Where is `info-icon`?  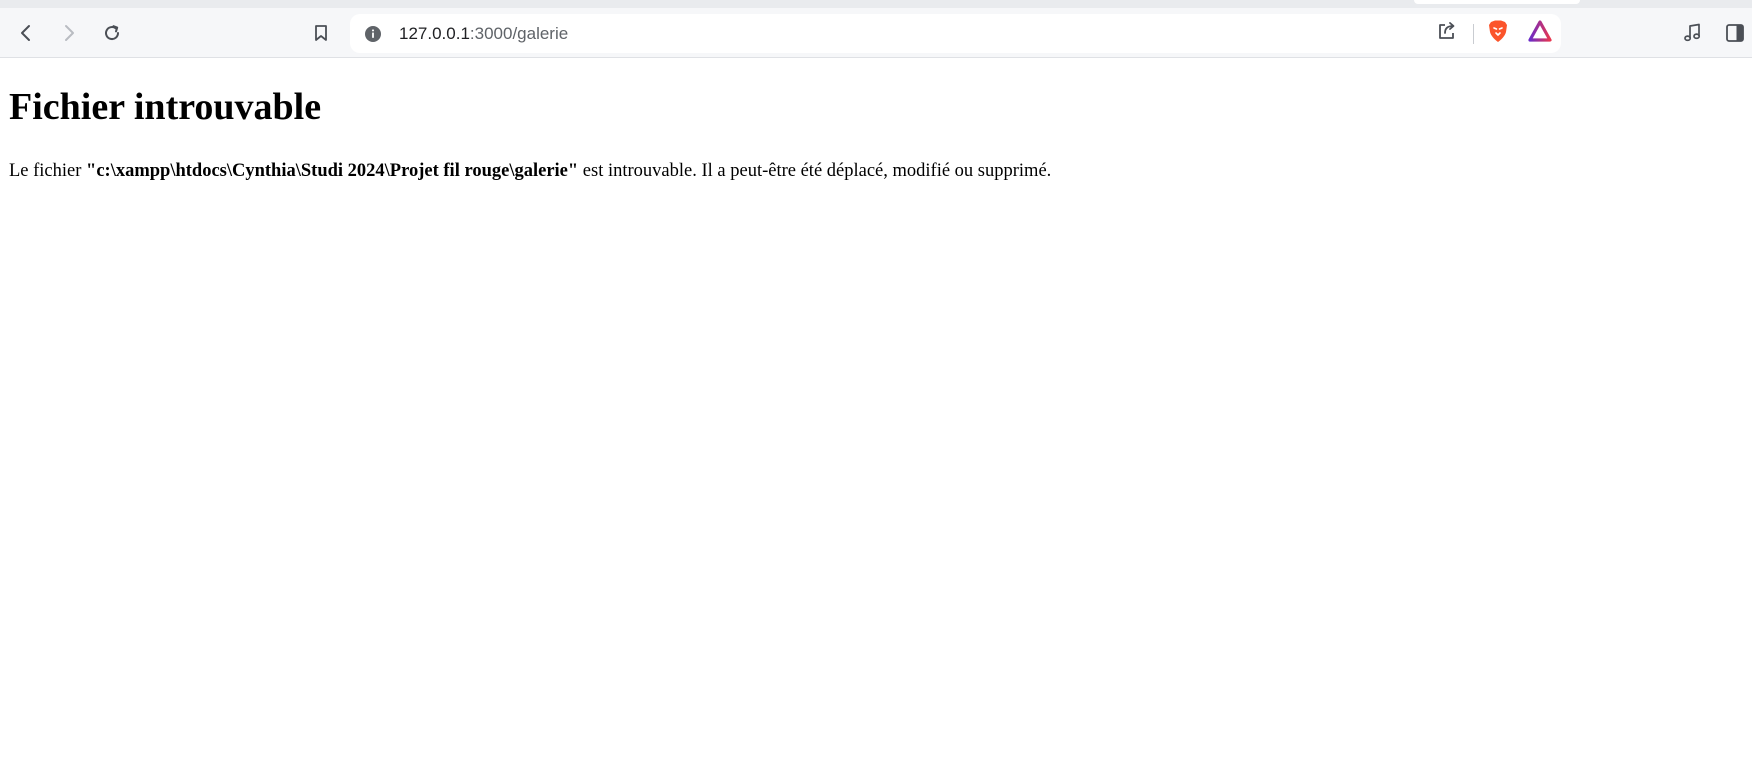
info-icon is located at coordinates (373, 34).